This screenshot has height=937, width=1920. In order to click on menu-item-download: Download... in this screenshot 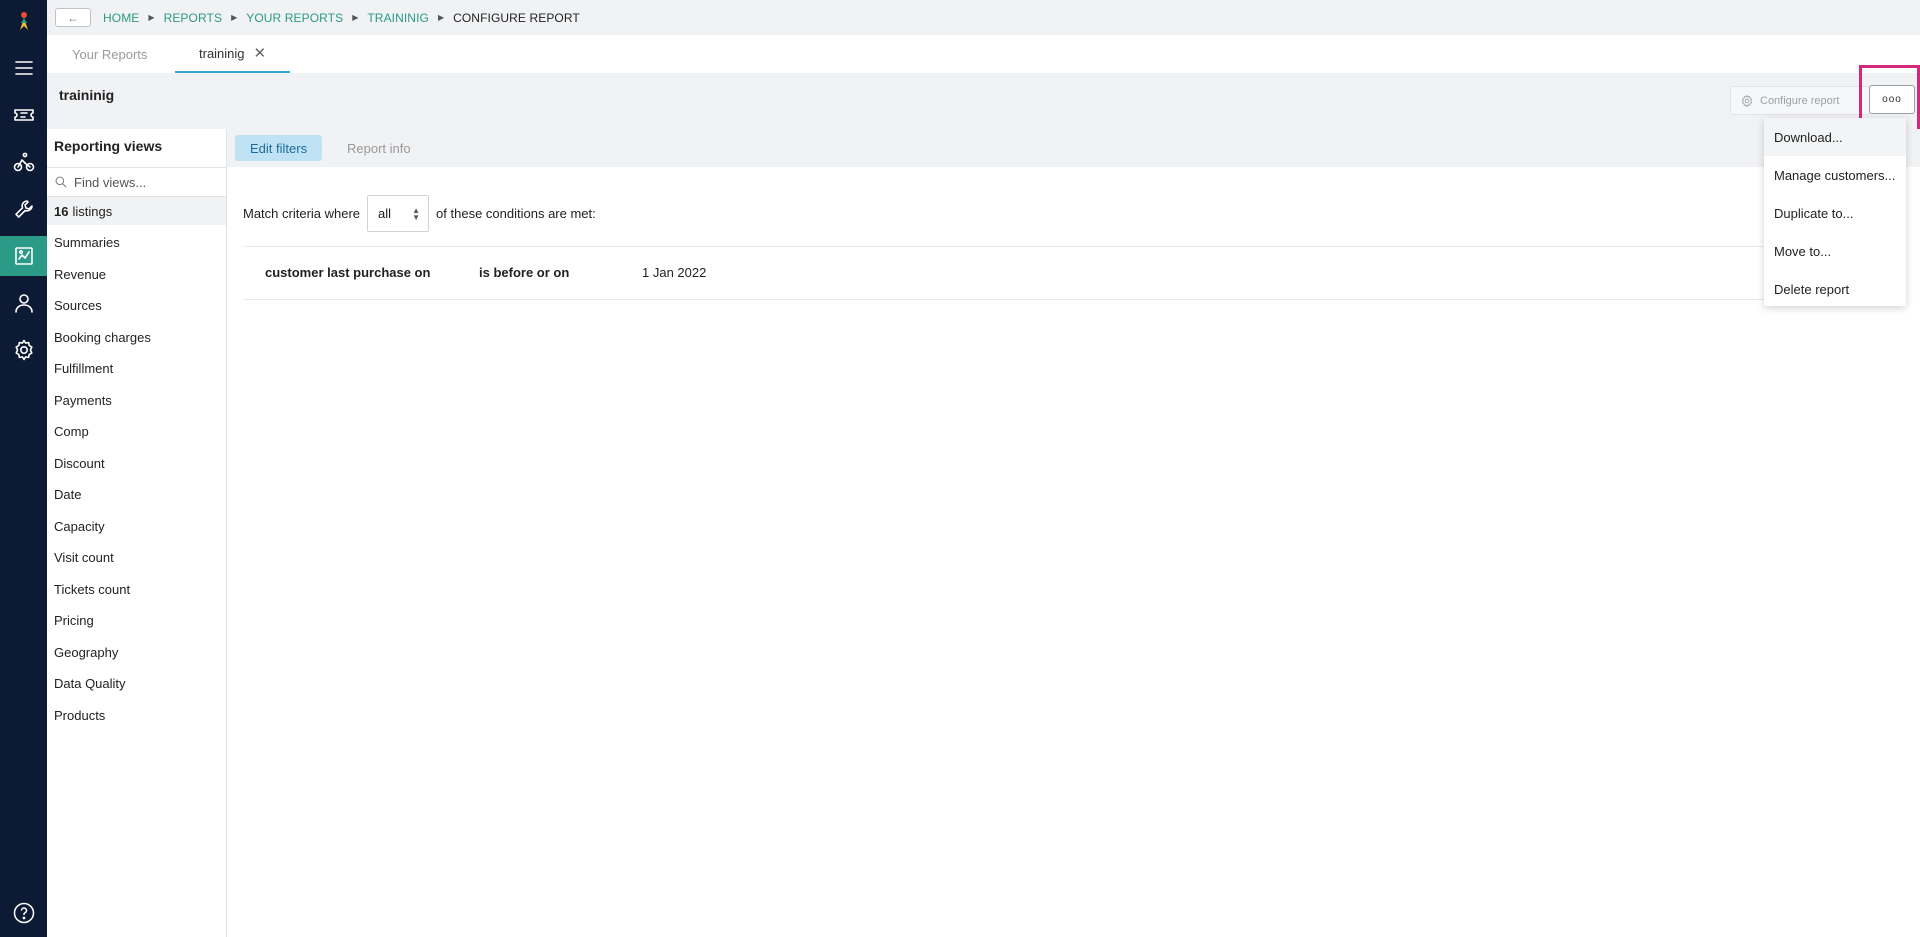, I will do `click(1835, 137)`.